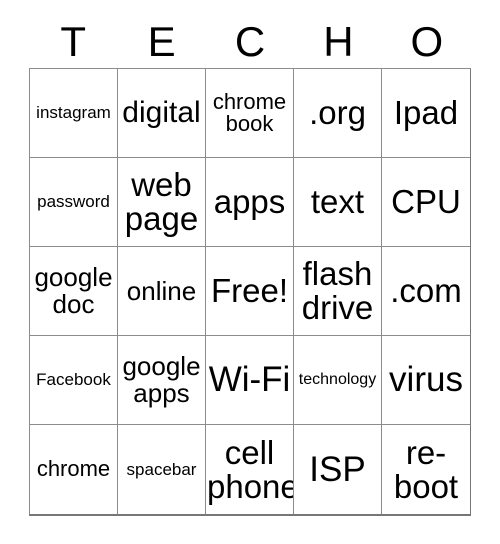 This screenshot has height=544, width=500. I want to click on bingo-cell-label: Facebook, so click(73, 380).